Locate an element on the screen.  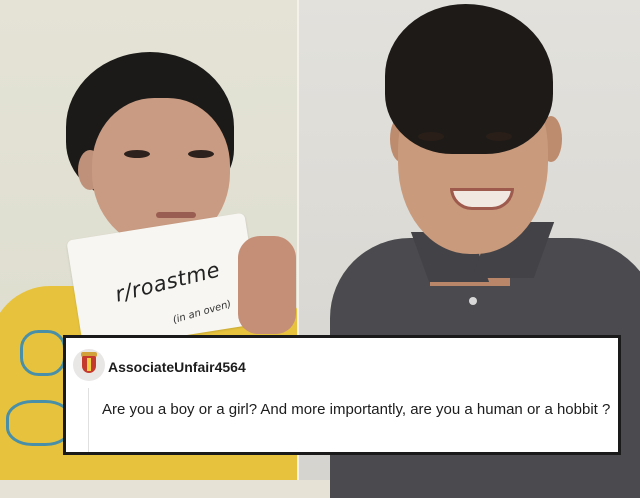
shirt-print-shape is located at coordinates (43, 353).